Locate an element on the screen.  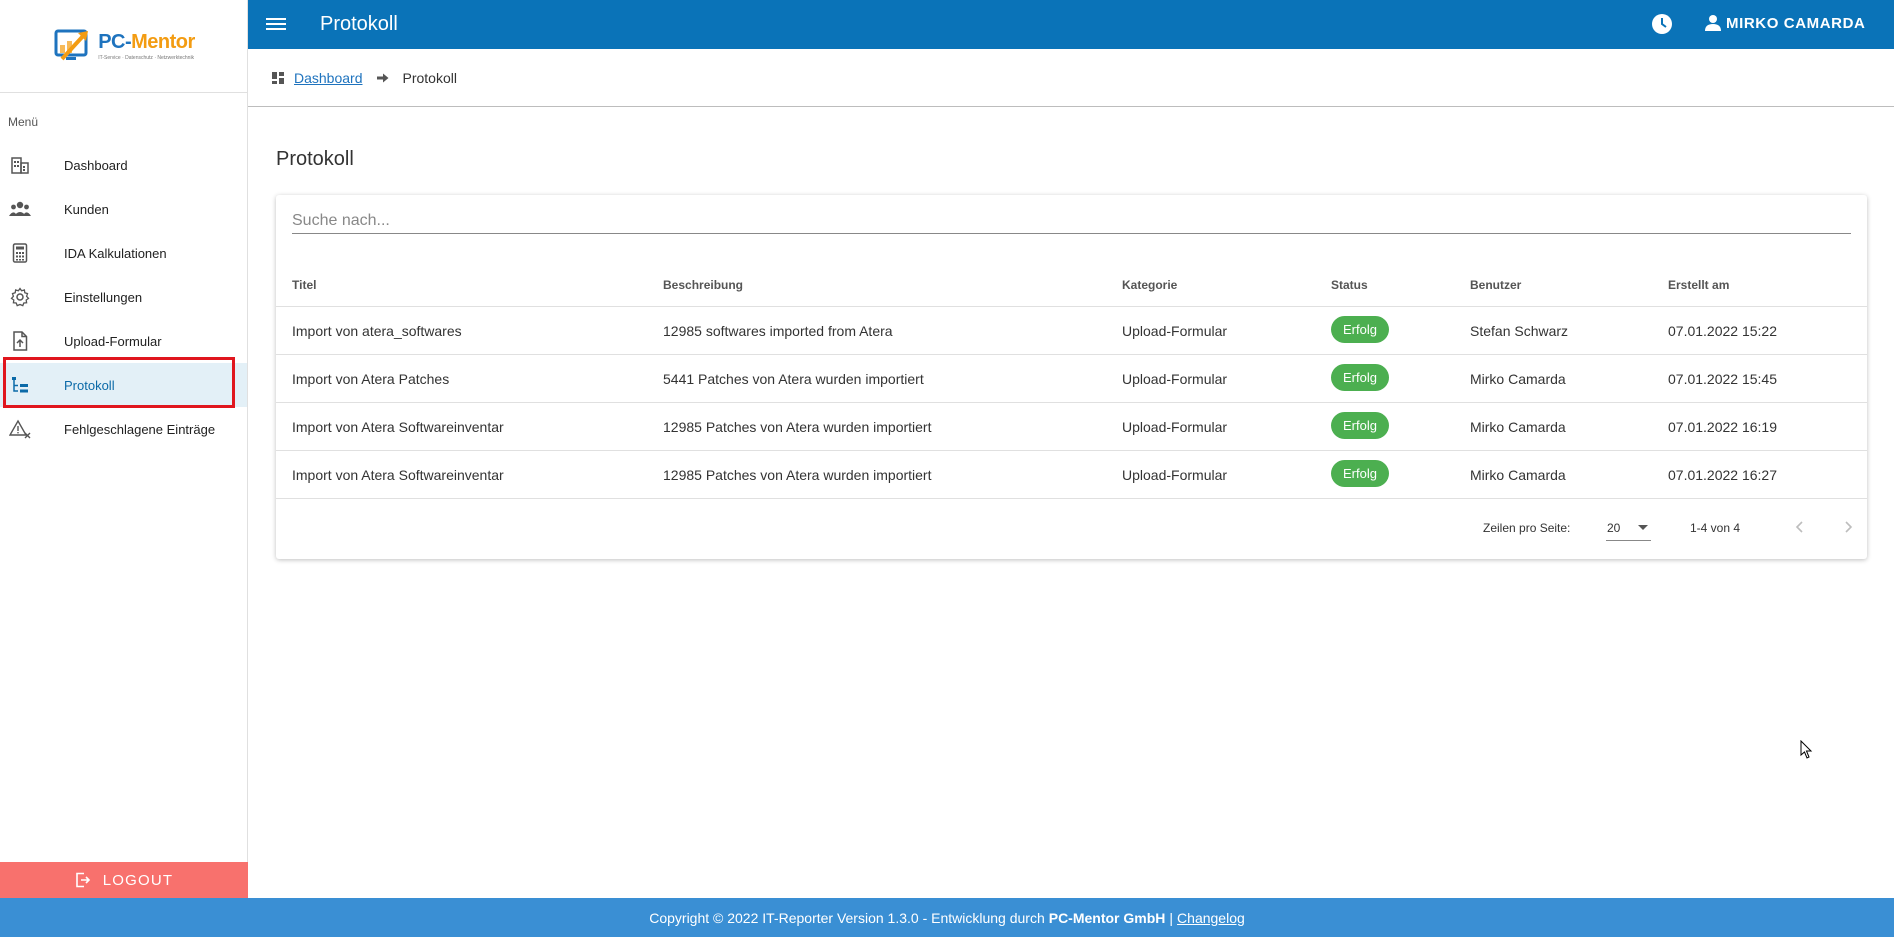
column-header-status: Status is located at coordinates (1349, 285).